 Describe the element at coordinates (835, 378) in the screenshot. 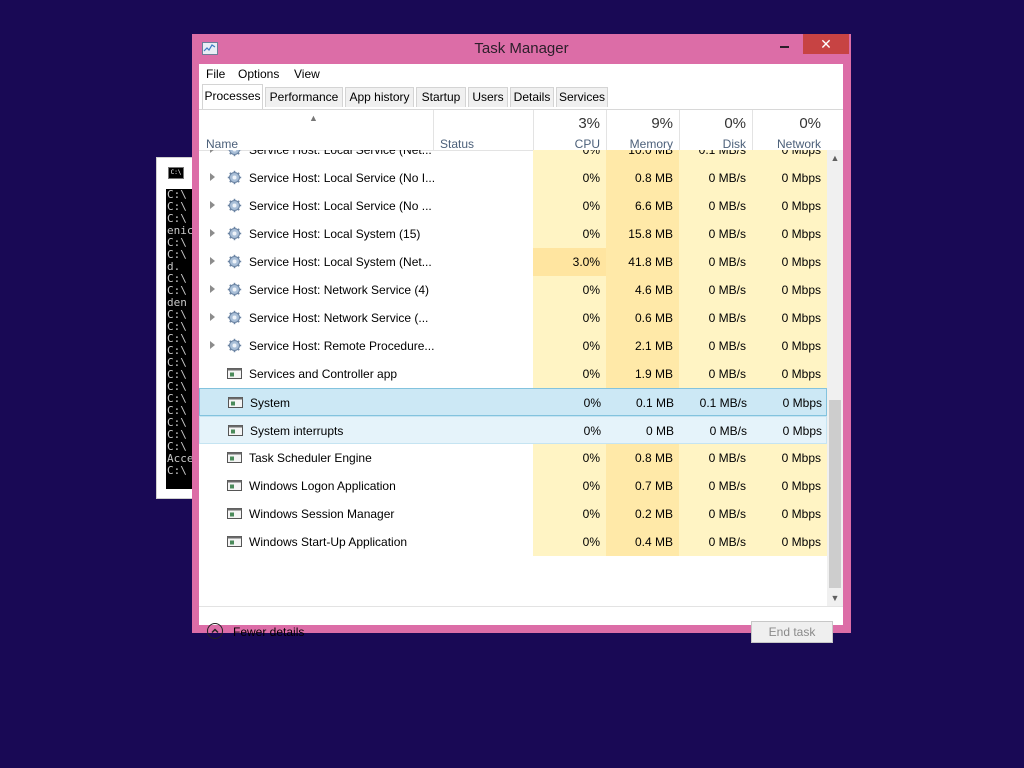

I see `vertical-scrollbar: ▲ ▼` at that location.